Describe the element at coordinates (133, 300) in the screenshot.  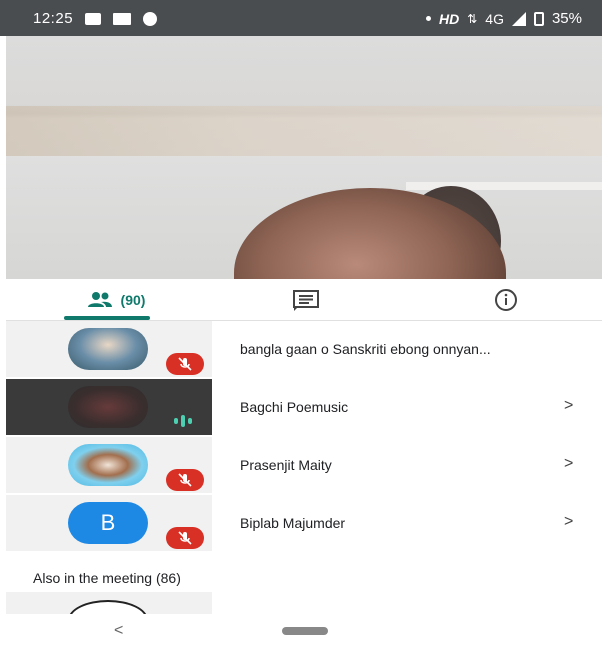
I see `people-count: (90)` at that location.